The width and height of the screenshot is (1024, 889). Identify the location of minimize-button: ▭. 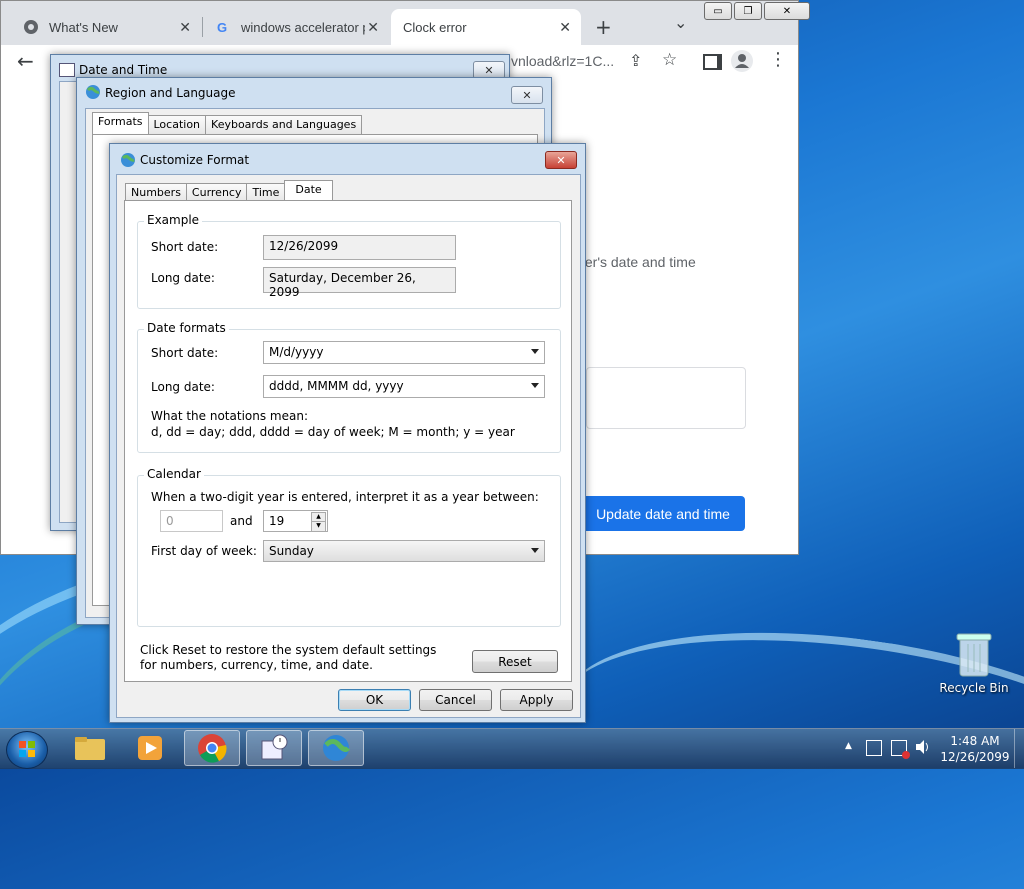
(718, 11).